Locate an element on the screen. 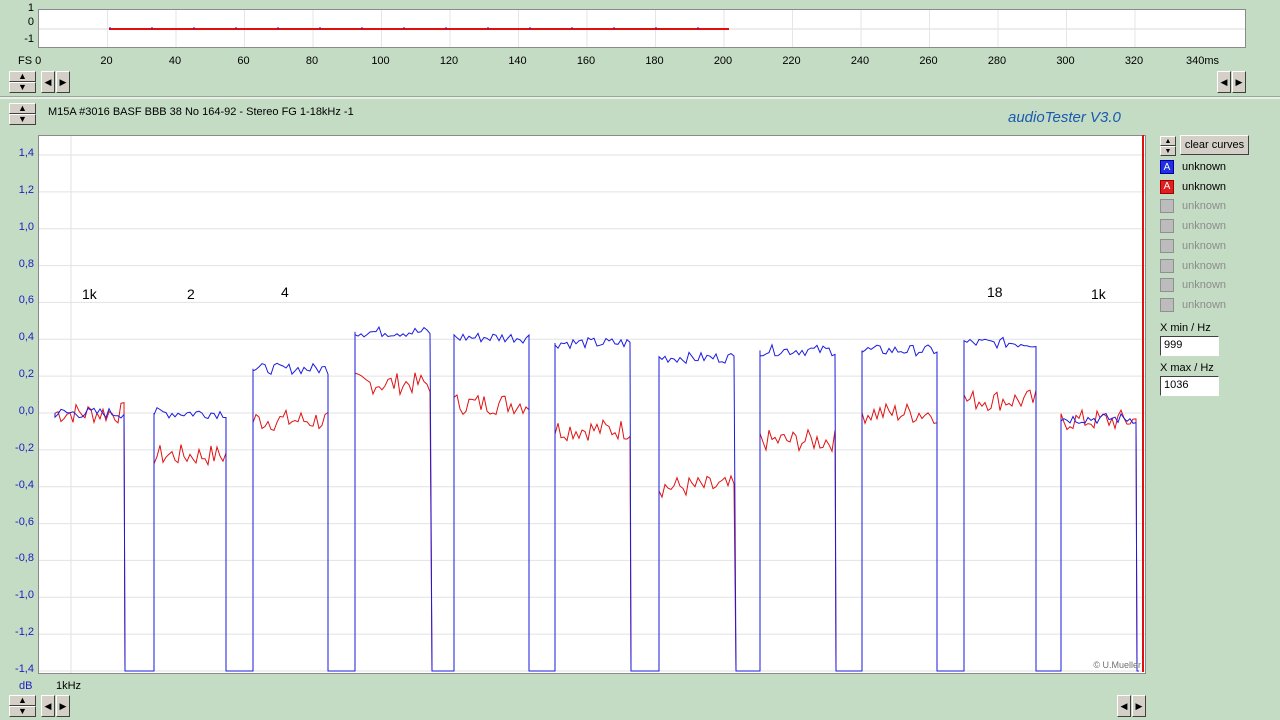  main-zoom-up-button: ▲ is located at coordinates (22, 108).